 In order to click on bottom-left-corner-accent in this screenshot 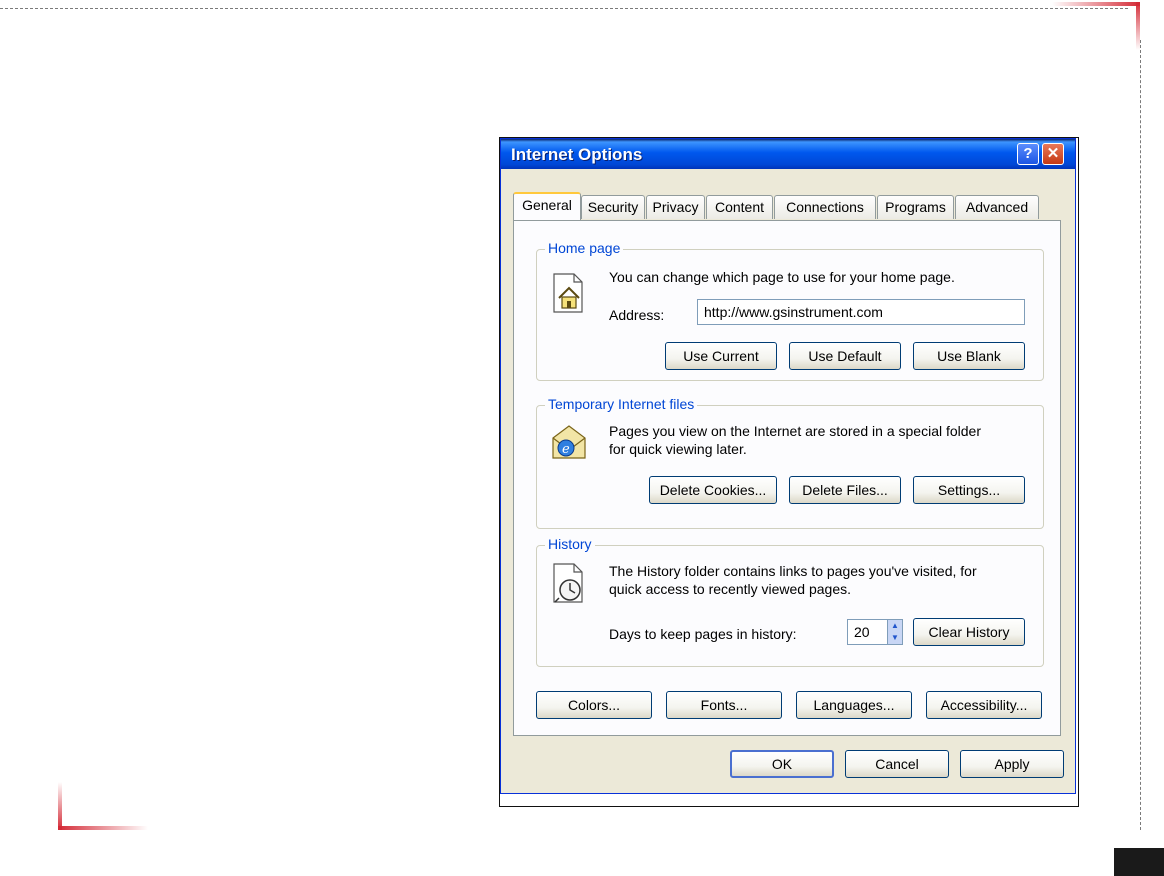, I will do `click(60, 806)`.